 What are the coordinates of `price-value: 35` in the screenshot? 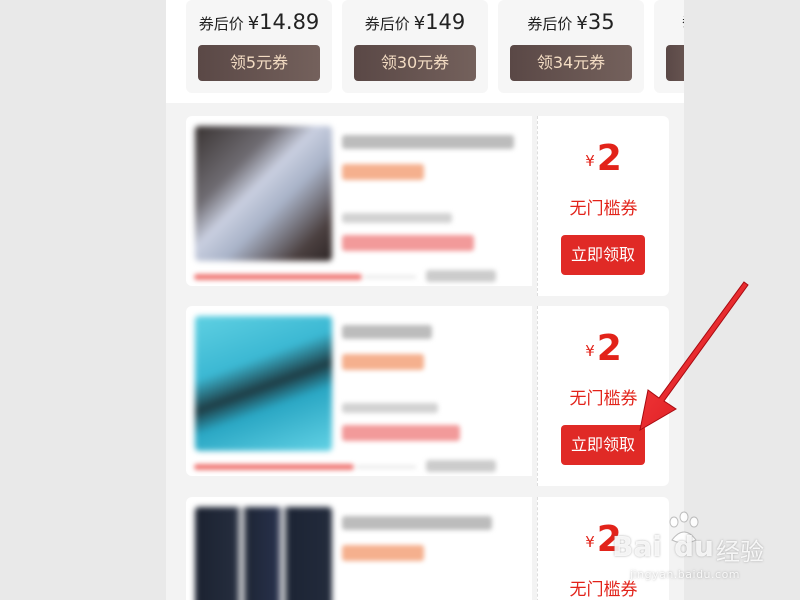 It's located at (601, 22).